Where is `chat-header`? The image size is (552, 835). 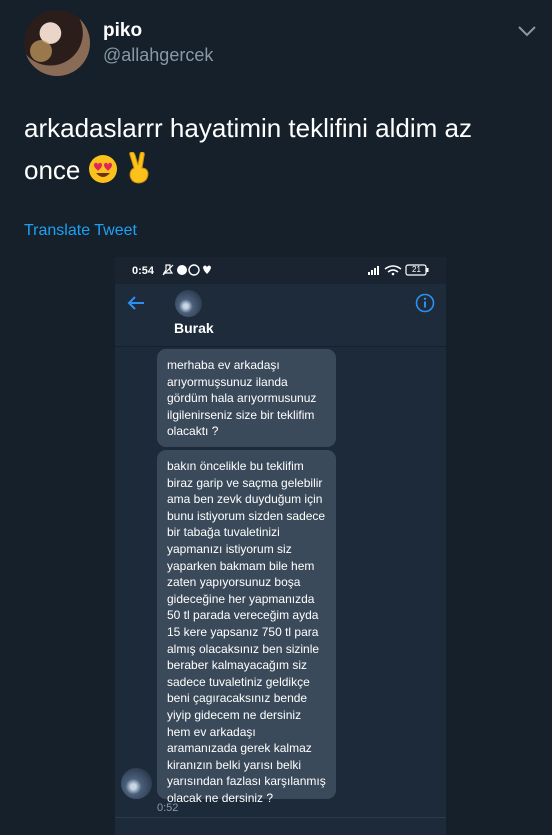 chat-header is located at coordinates (280, 315).